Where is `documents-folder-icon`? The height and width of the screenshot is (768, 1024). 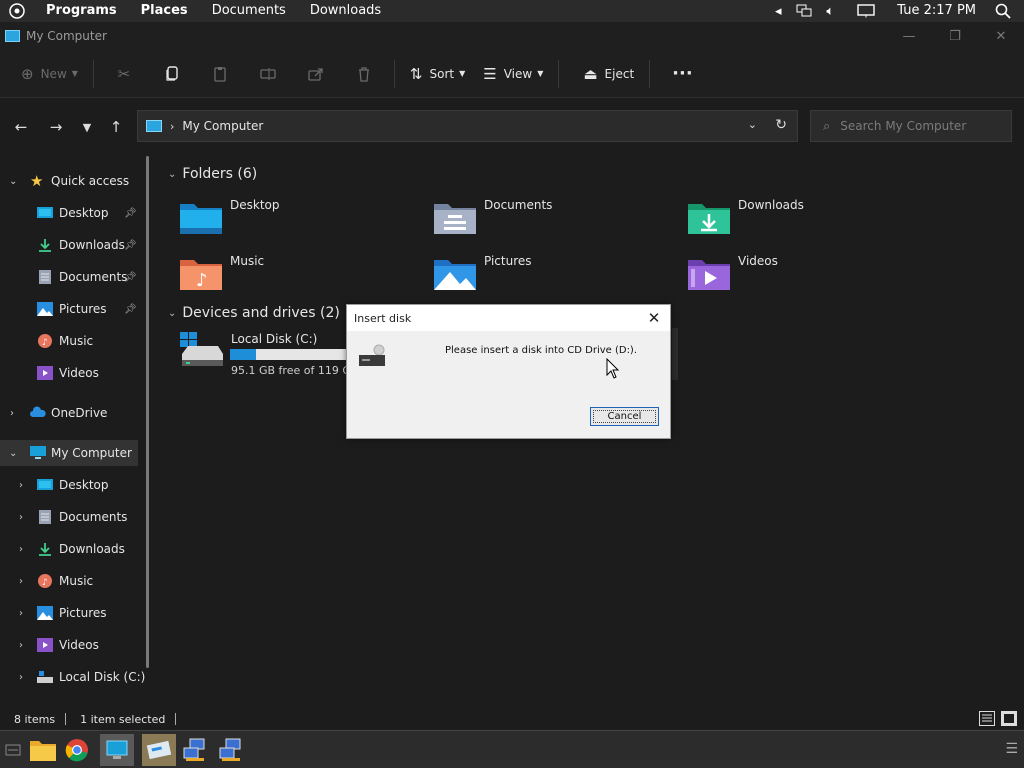 documents-folder-icon is located at coordinates (455, 219).